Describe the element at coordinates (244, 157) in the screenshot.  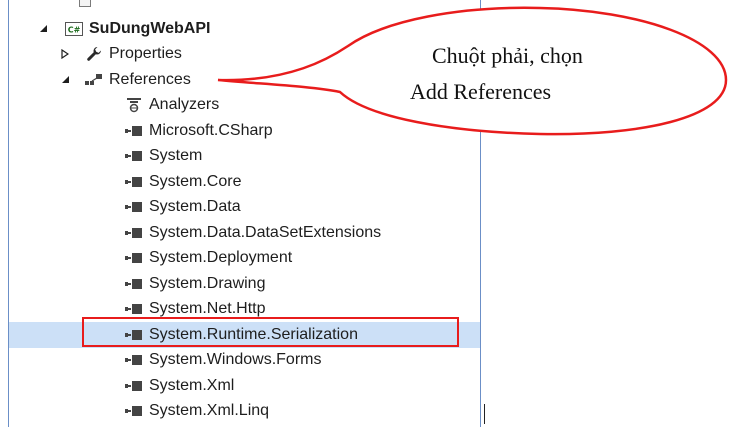
I see `tree-item: System` at that location.